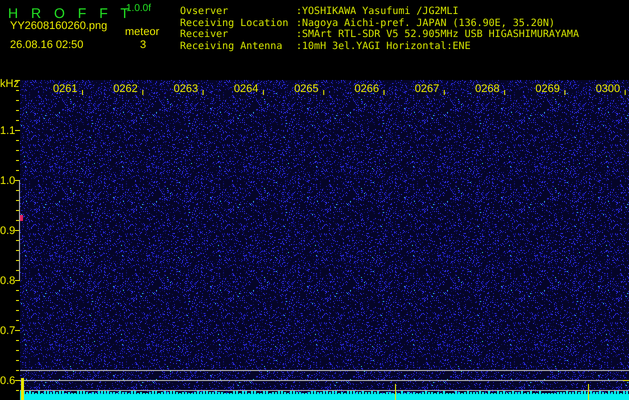 The image size is (629, 400). What do you see at coordinates (8, 181) in the screenshot?
I see `y-tick-label: 1.0` at bounding box center [8, 181].